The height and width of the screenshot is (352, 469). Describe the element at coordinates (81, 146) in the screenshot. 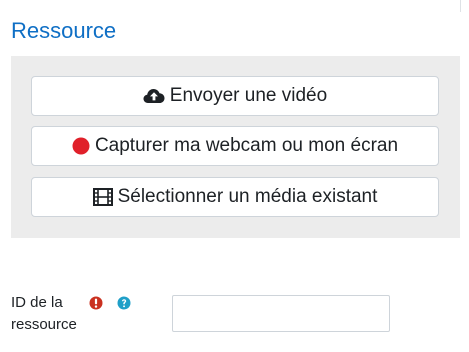

I see `record-dot-icon` at that location.